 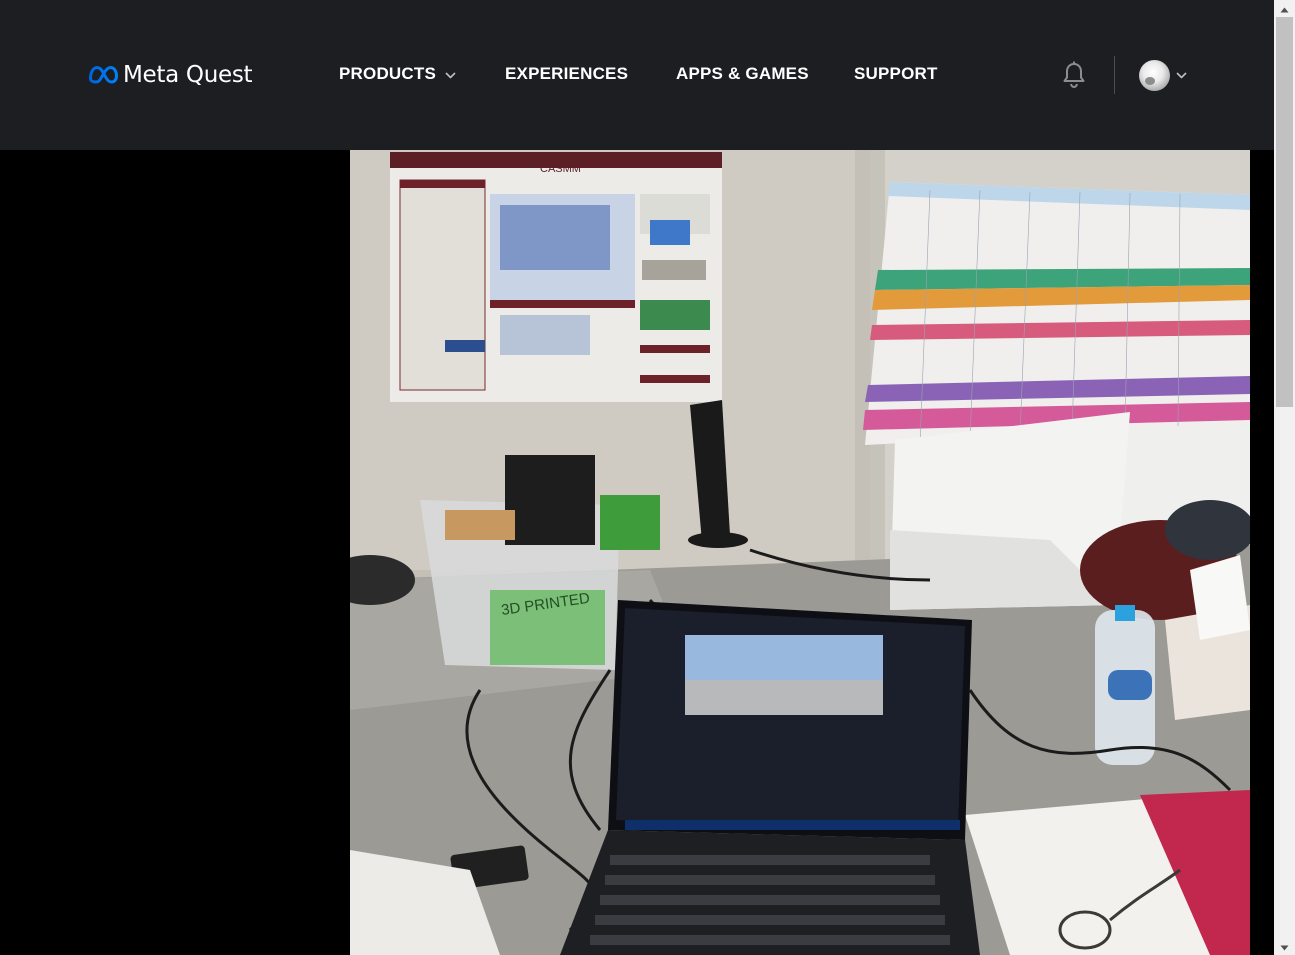 What do you see at coordinates (1154, 75) in the screenshot?
I see `avatar` at bounding box center [1154, 75].